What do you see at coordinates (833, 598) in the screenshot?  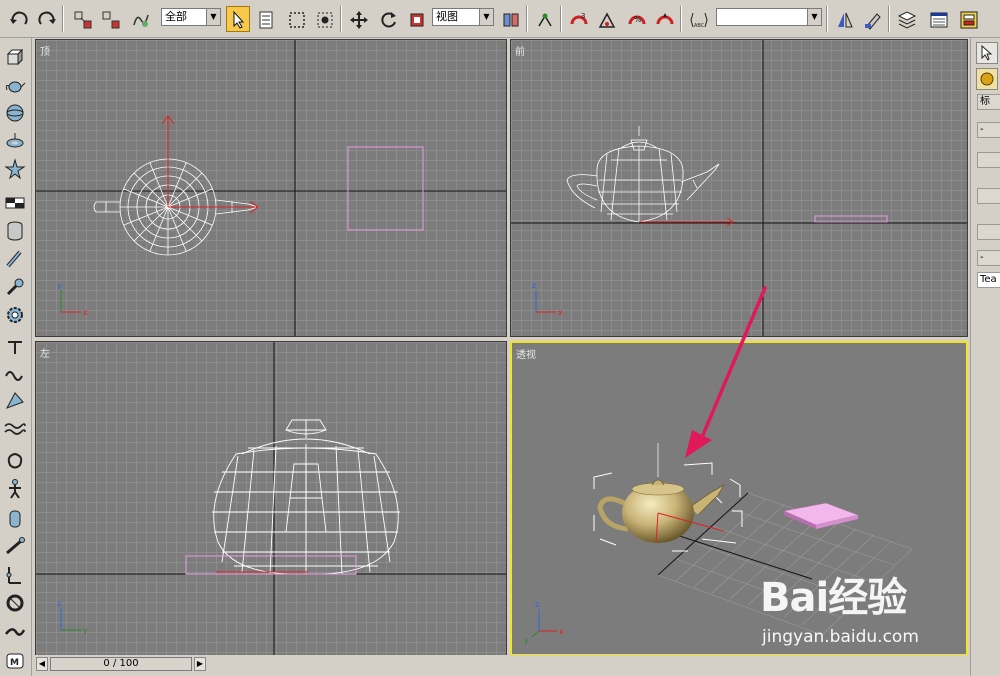 I see `watermark-brand: Bai经验` at bounding box center [833, 598].